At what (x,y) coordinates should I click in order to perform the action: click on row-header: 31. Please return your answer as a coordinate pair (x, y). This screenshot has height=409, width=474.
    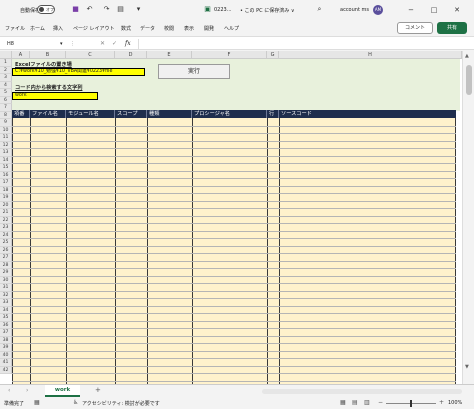
    Looking at the image, I should click on (6, 288).